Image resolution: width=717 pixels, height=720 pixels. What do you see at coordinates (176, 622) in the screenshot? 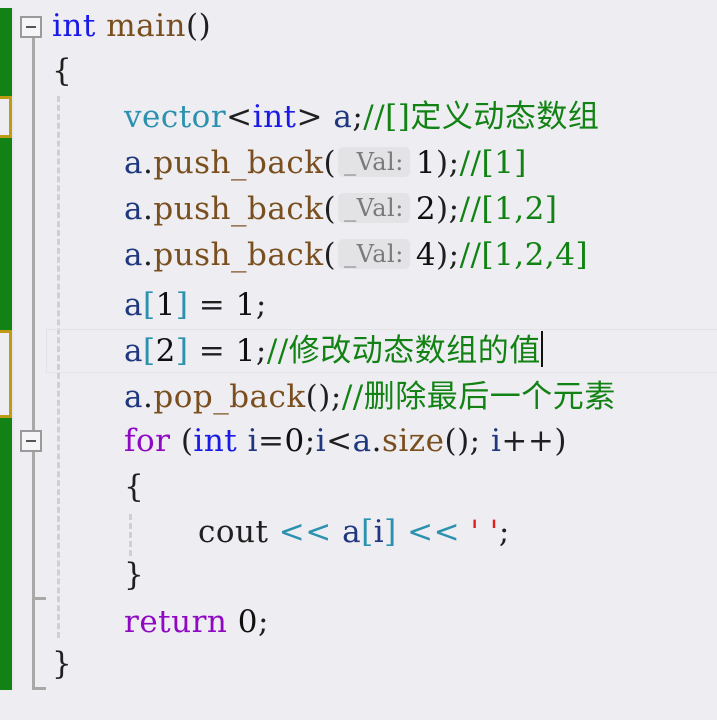
I see `code-token: return` at bounding box center [176, 622].